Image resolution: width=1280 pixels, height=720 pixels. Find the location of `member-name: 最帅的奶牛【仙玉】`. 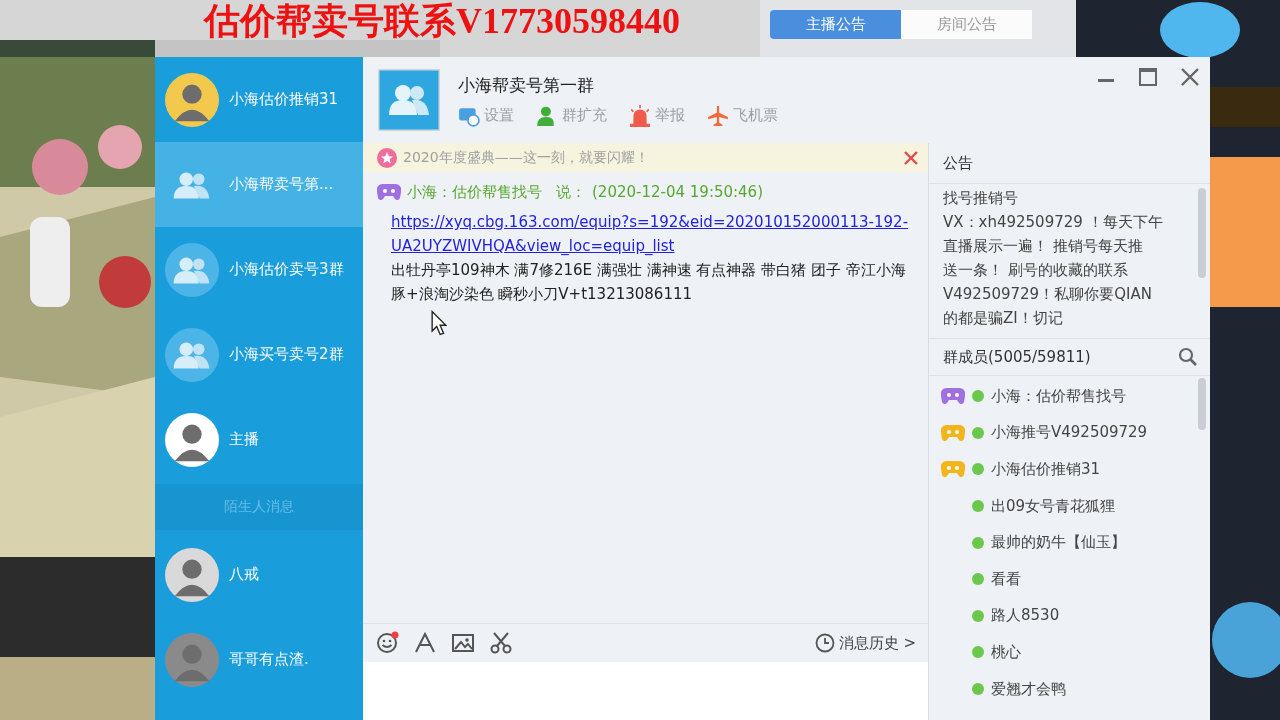

member-name: 最帅的奶牛【仙玉】 is located at coordinates (1058, 543).